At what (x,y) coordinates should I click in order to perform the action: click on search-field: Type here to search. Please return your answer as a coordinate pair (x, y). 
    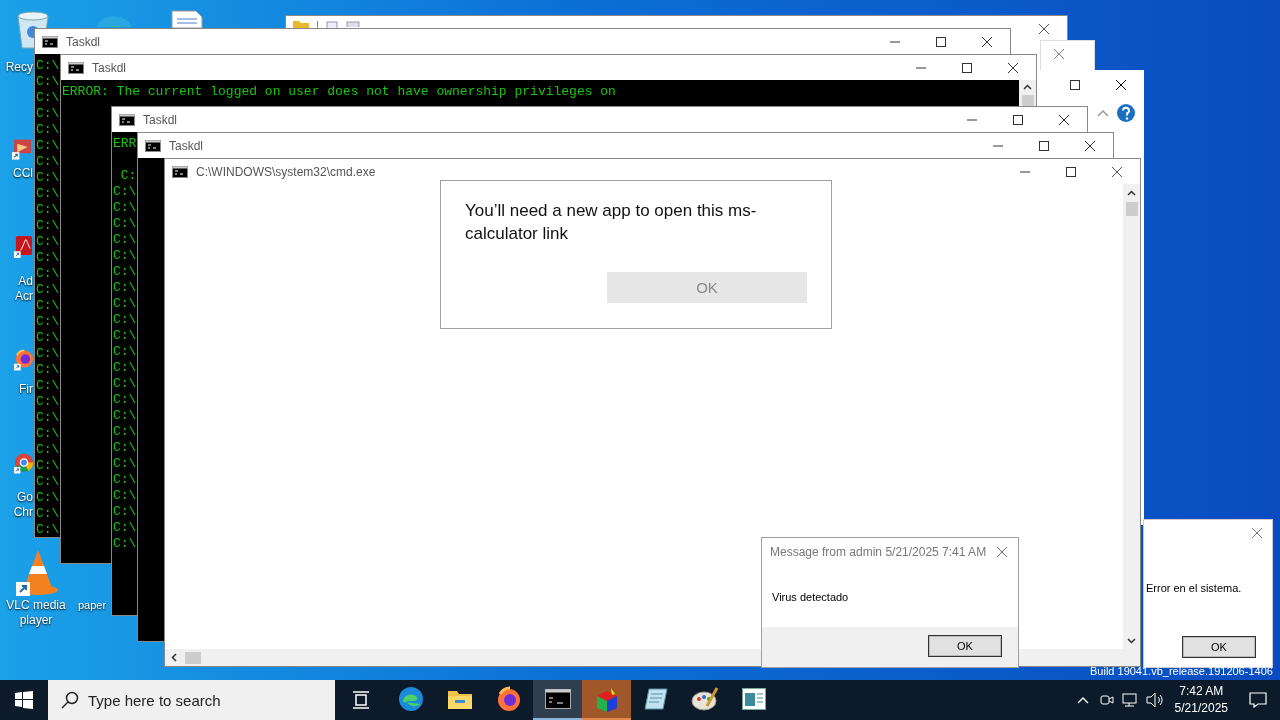
    Looking at the image, I should click on (191, 700).